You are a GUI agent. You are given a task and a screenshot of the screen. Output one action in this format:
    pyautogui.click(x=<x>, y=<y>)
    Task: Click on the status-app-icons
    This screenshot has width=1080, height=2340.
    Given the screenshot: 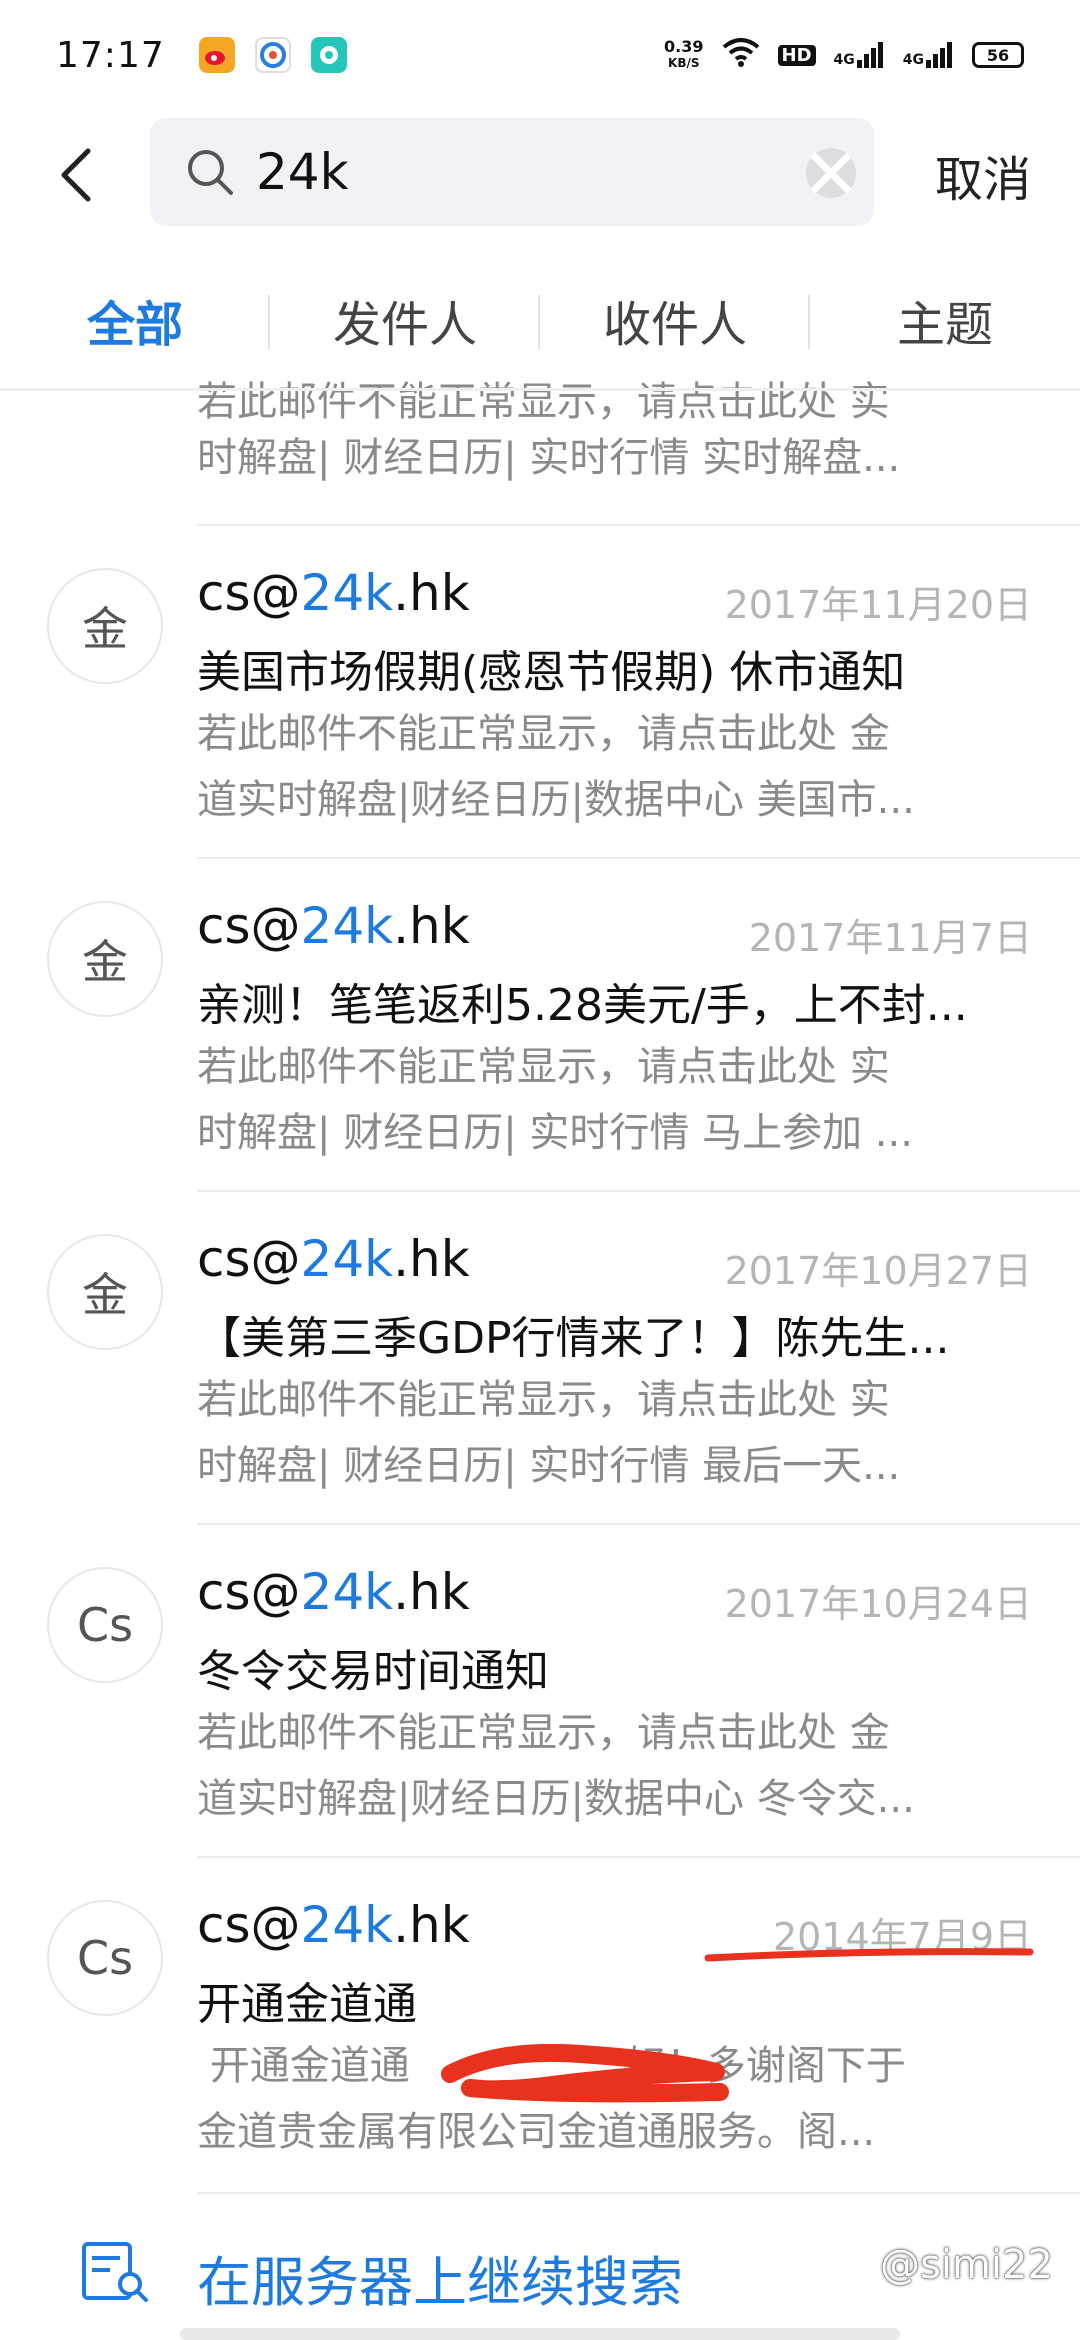 What is the action you would take?
    pyautogui.click(x=272, y=55)
    